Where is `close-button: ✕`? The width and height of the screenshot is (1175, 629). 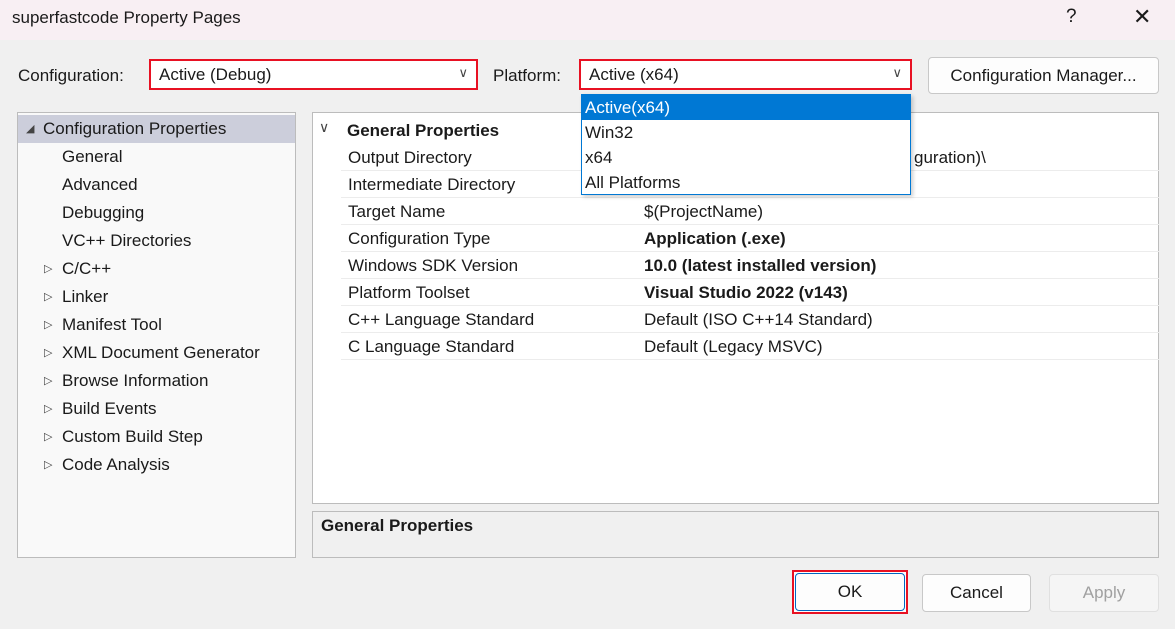
close-button: ✕ is located at coordinates (1142, 17).